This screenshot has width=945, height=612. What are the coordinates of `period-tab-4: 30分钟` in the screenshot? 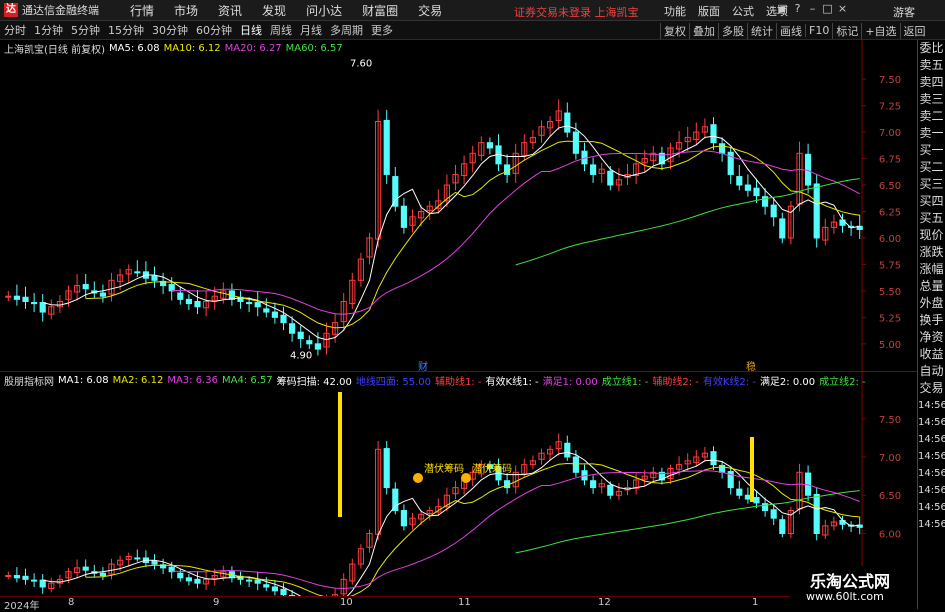 It's located at (170, 30).